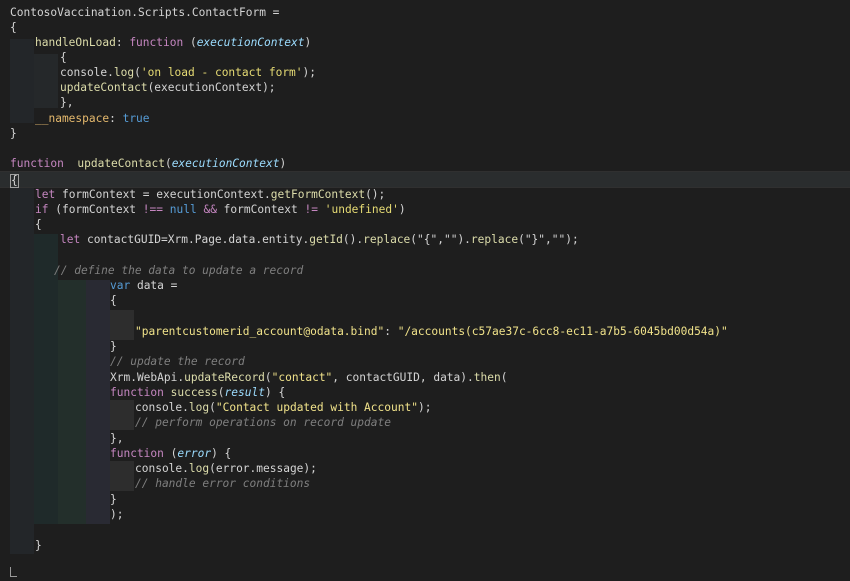 The image size is (850, 581). Describe the element at coordinates (260, 331) in the screenshot. I see `code-token: "parentcustomerid_account@odata.bind"` at that location.